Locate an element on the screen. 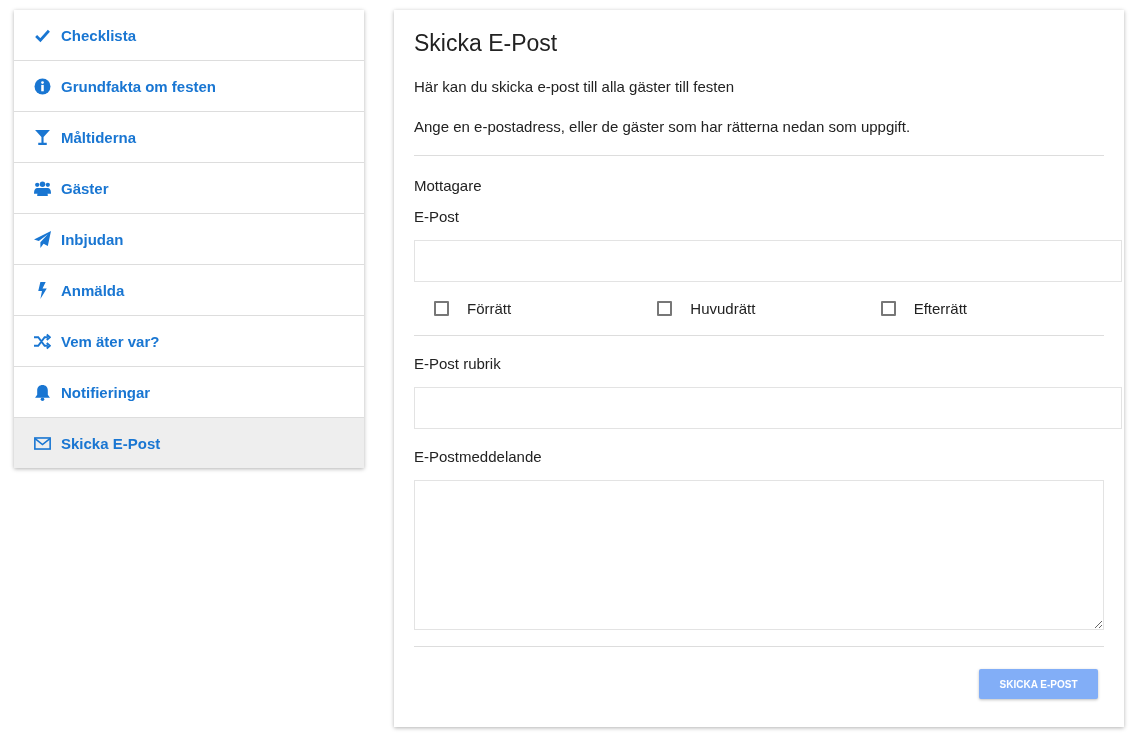 This screenshot has height=744, width=1140. checkbox-label: Efterrätt is located at coordinates (940, 308).